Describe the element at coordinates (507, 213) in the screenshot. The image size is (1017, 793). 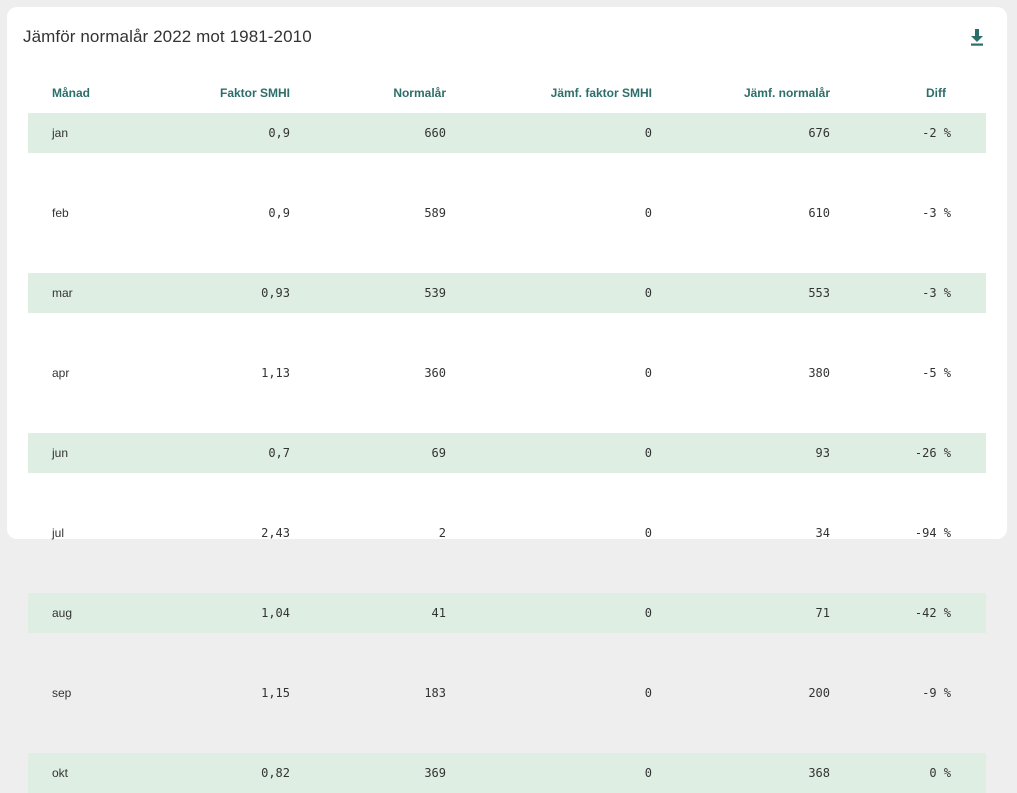
I see `table-row: feb 0,9 589 0 610 -3 %` at that location.